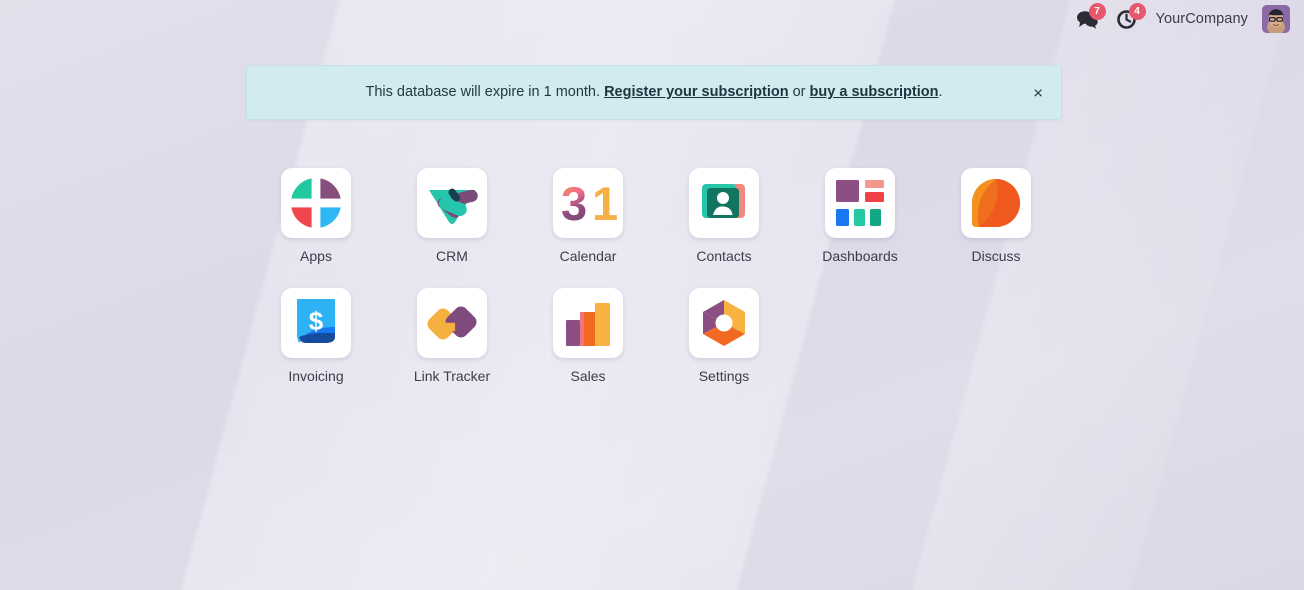 This screenshot has height=590, width=1304. I want to click on messages-badge: 7, so click(1097, 11).